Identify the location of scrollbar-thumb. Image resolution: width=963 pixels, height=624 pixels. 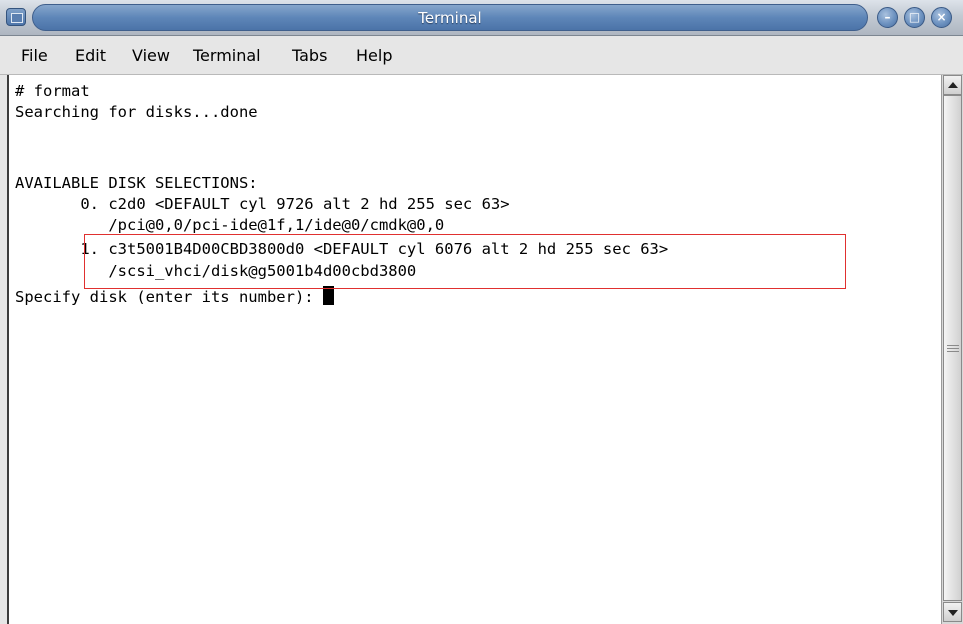
(952, 348).